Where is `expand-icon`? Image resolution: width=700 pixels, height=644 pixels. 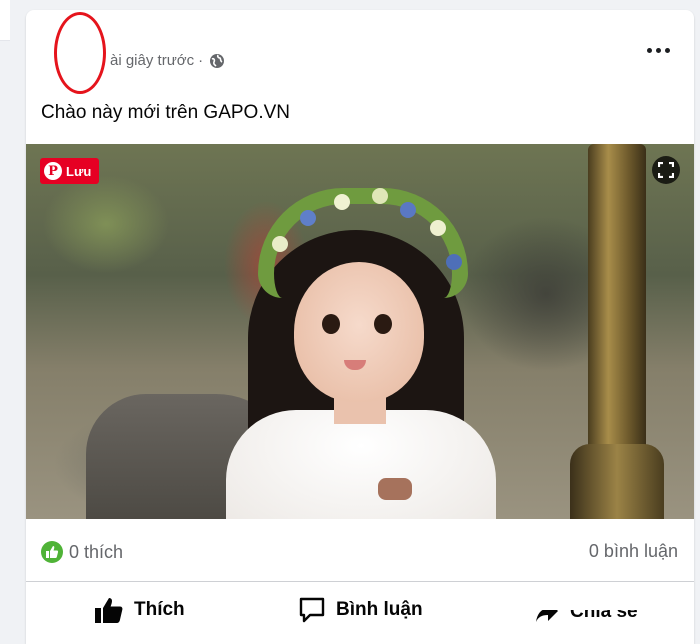 expand-icon is located at coordinates (666, 170).